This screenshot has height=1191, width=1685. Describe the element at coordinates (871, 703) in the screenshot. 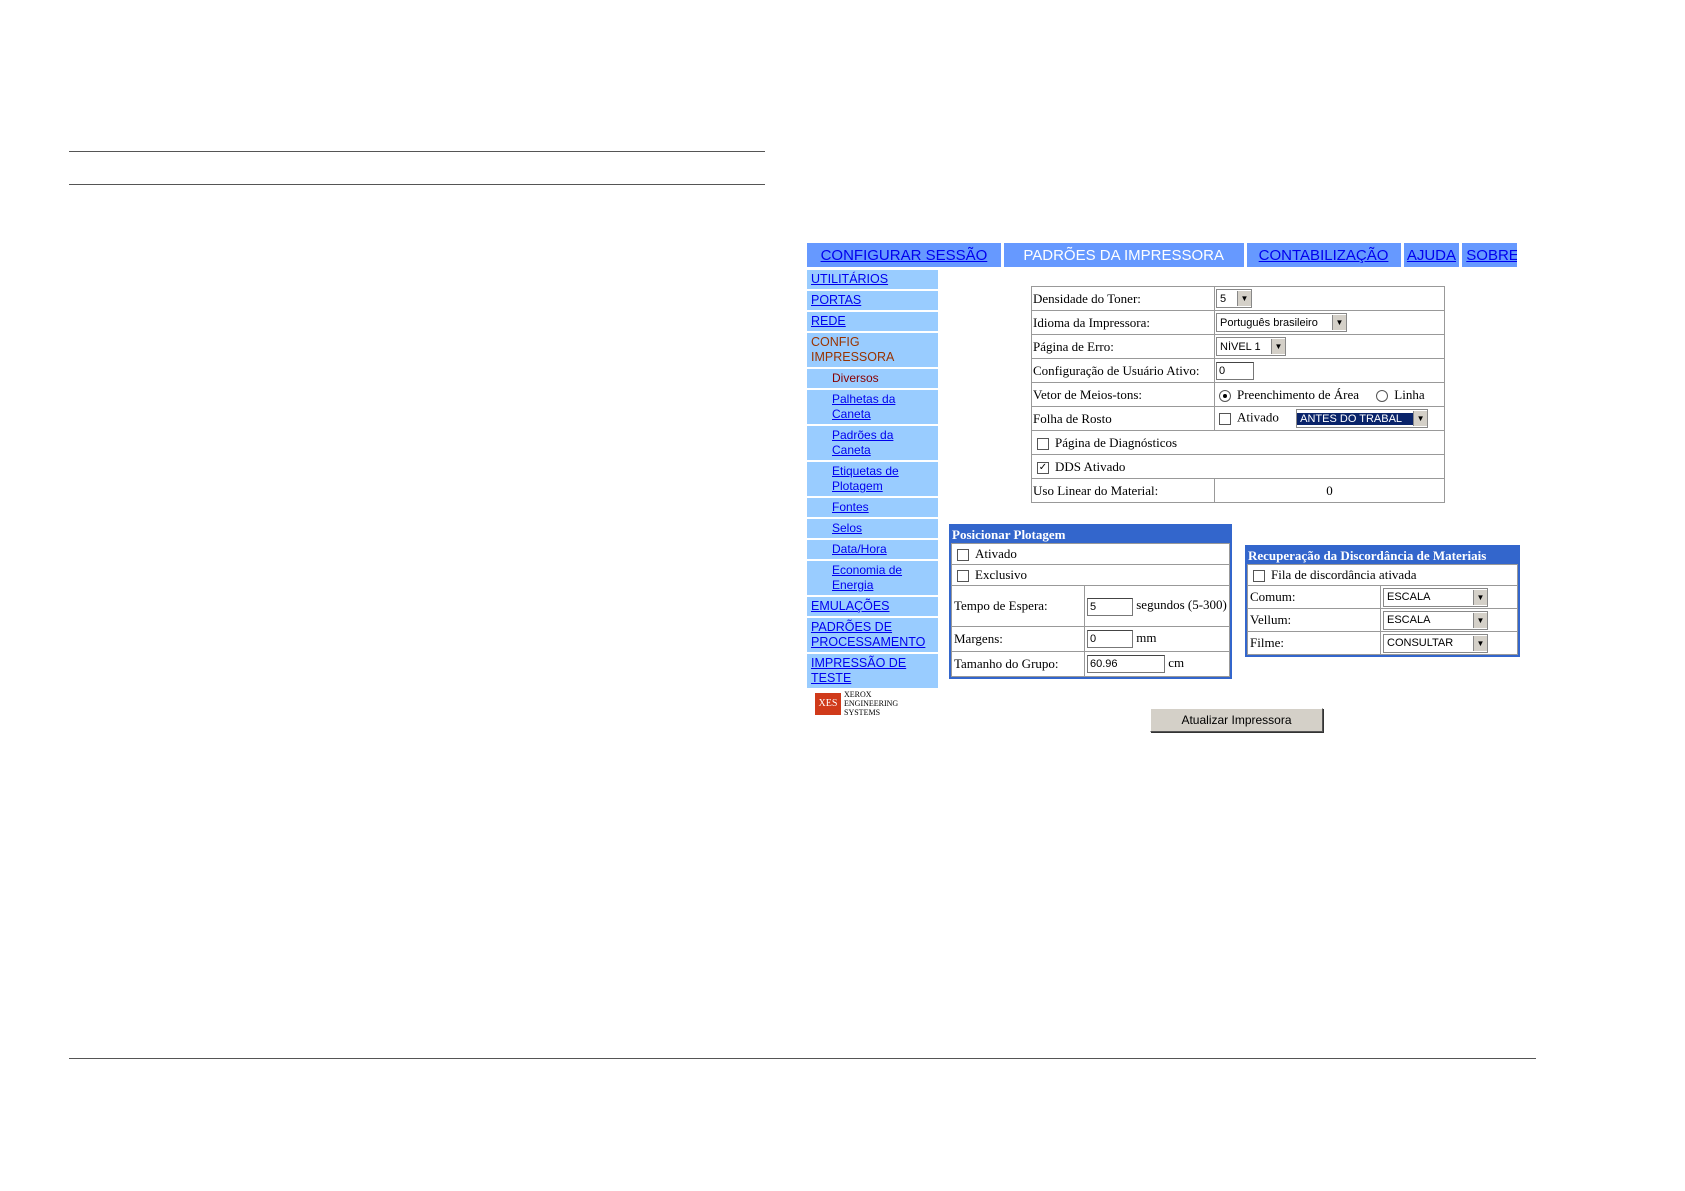

I see `logo-text: XEROX ENGINEERING SYSTEMS` at that location.